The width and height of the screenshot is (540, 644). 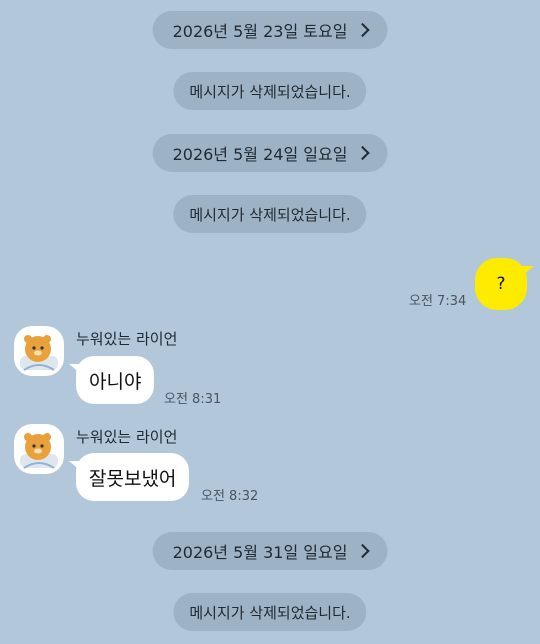 What do you see at coordinates (260, 154) in the screenshot?
I see `date-separator-label: 2026년 5월 24일 일요일` at bounding box center [260, 154].